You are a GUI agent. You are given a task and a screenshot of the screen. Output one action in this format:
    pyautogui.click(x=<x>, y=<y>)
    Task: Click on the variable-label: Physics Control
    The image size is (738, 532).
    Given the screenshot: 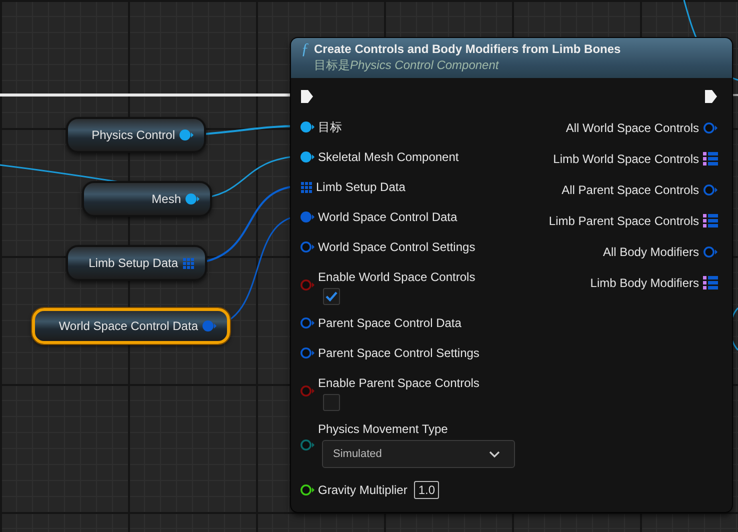 What is the action you would take?
    pyautogui.click(x=133, y=135)
    